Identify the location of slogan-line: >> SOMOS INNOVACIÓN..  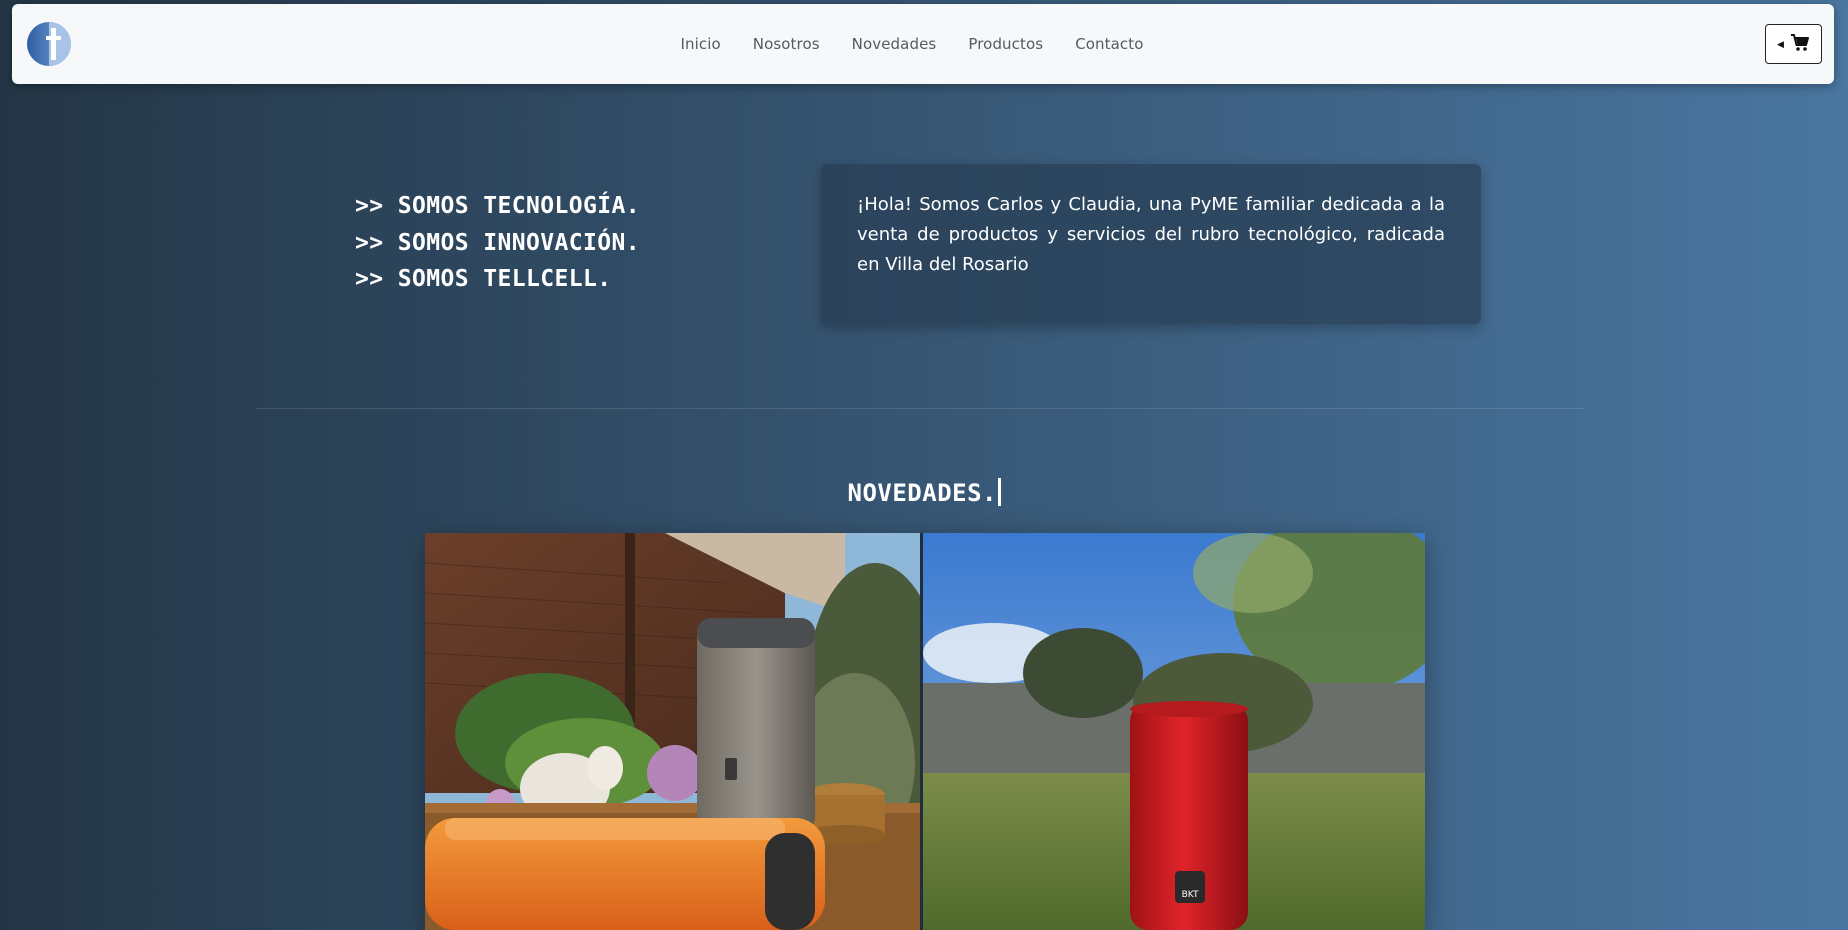
(497, 242).